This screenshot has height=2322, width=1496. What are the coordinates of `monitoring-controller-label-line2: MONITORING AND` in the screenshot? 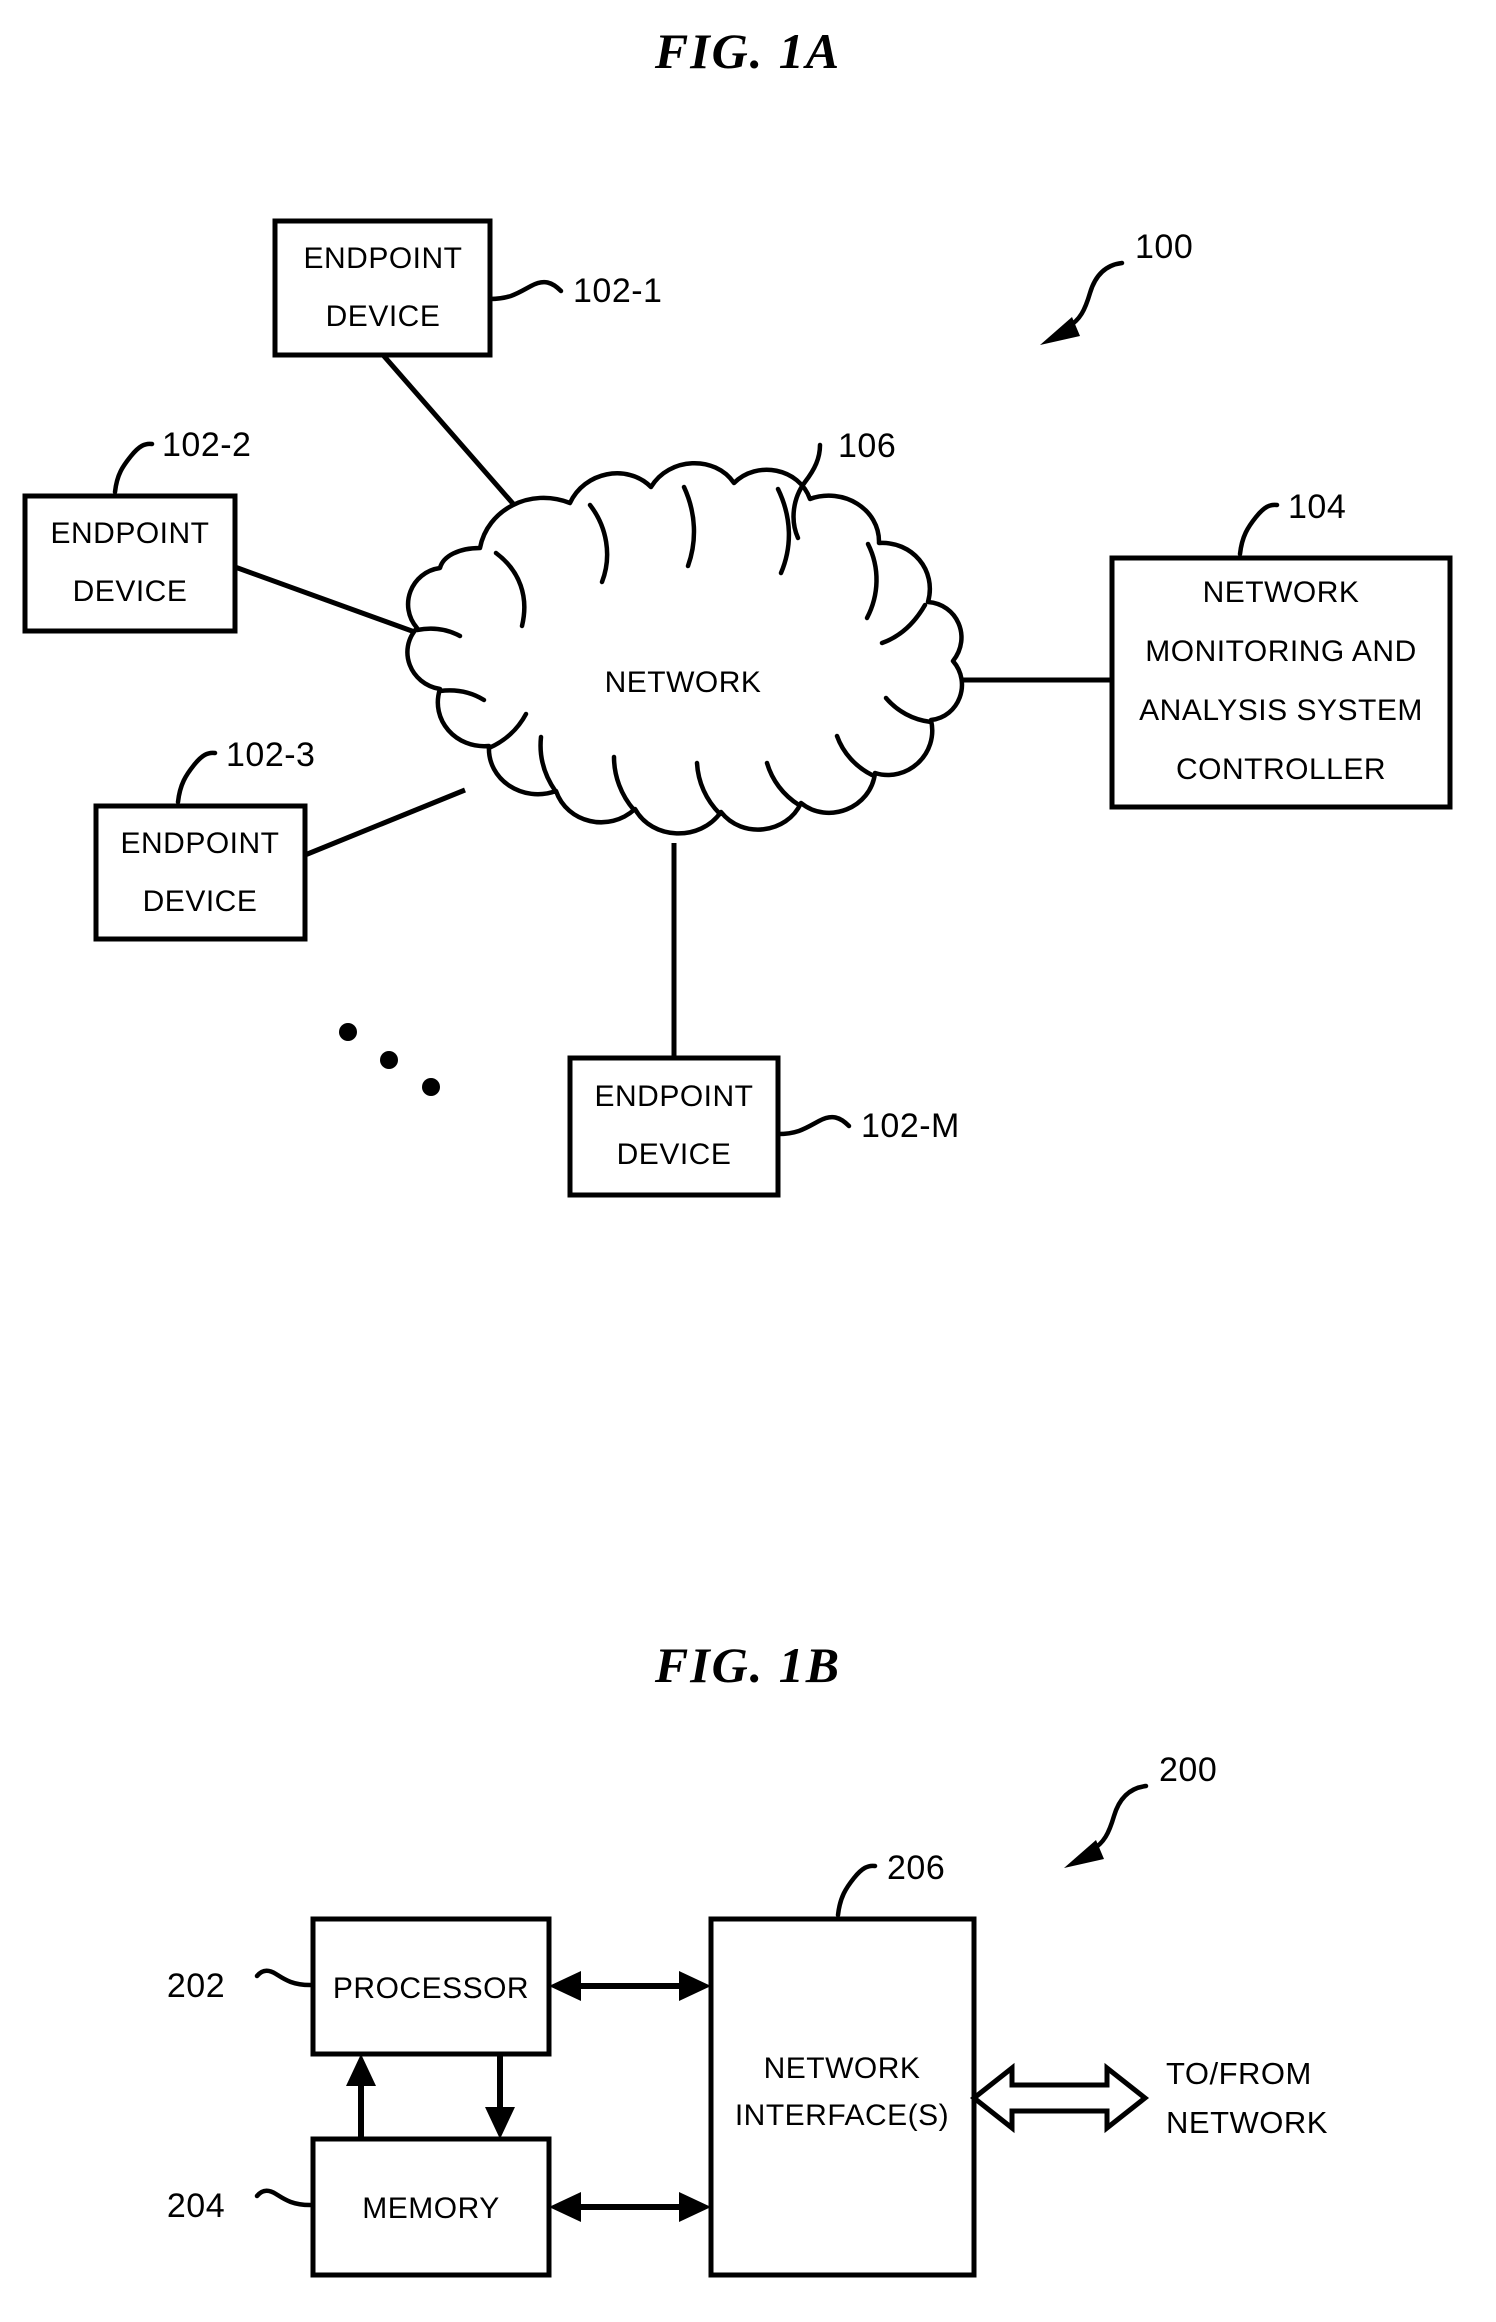 It's located at (1280, 651).